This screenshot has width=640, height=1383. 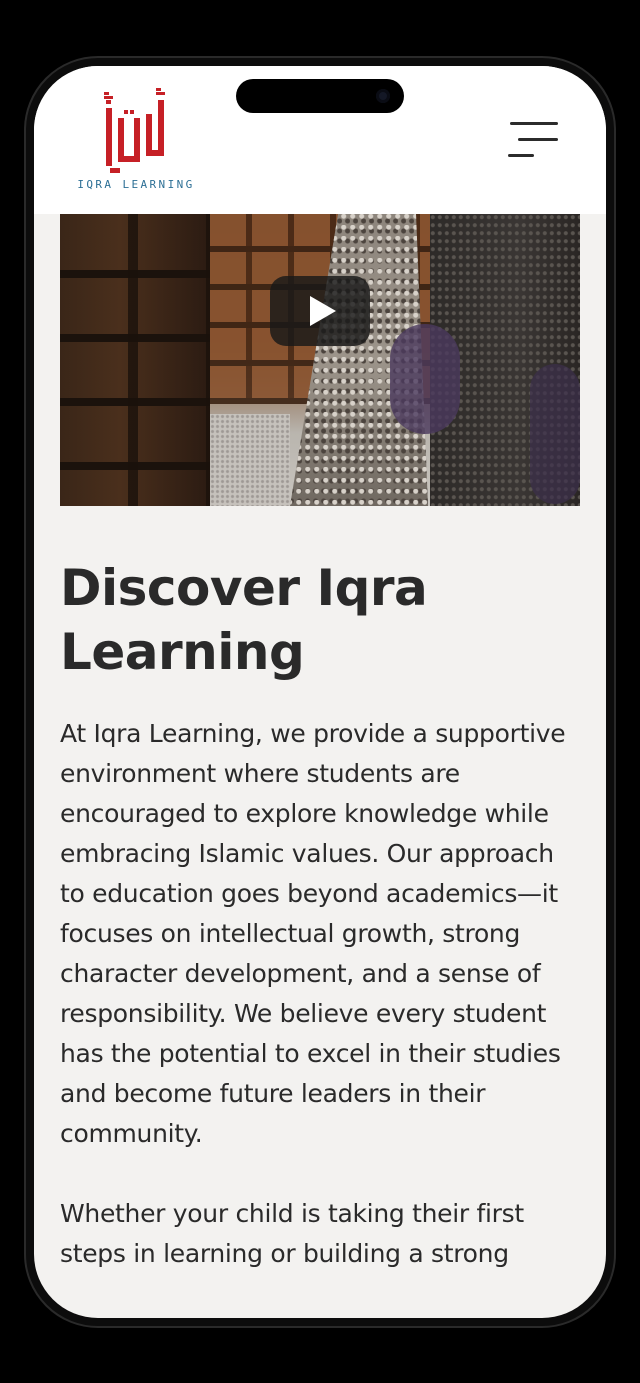 I want to click on camera-icon, so click(x=383, y=96).